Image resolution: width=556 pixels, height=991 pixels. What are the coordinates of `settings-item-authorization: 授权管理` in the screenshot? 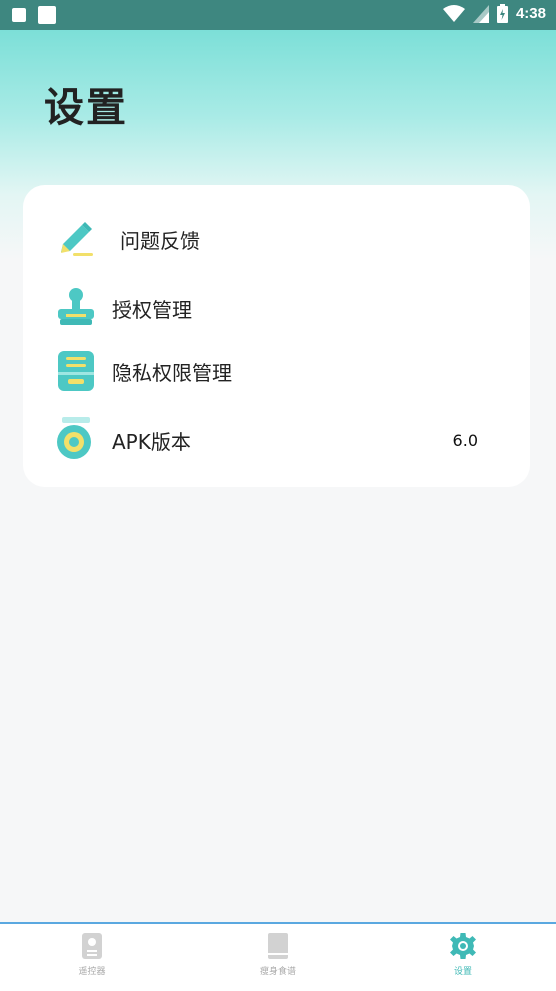 It's located at (276, 308).